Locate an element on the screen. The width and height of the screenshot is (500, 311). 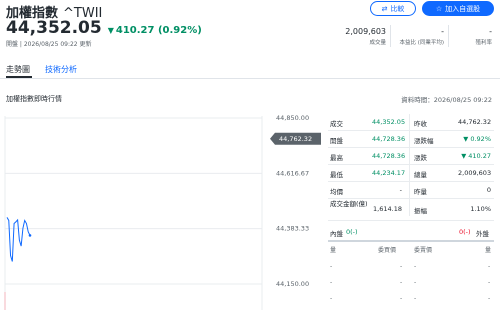
bid-ask-table: 量 委買價 委賣價 量 - - - - - - - - - - - - is located at coordinates (411, 277).